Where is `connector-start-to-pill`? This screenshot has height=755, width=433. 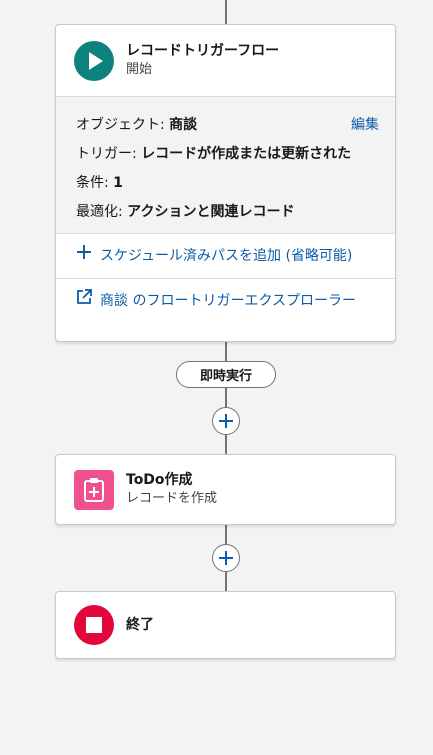
connector-start-to-pill is located at coordinates (226, 398).